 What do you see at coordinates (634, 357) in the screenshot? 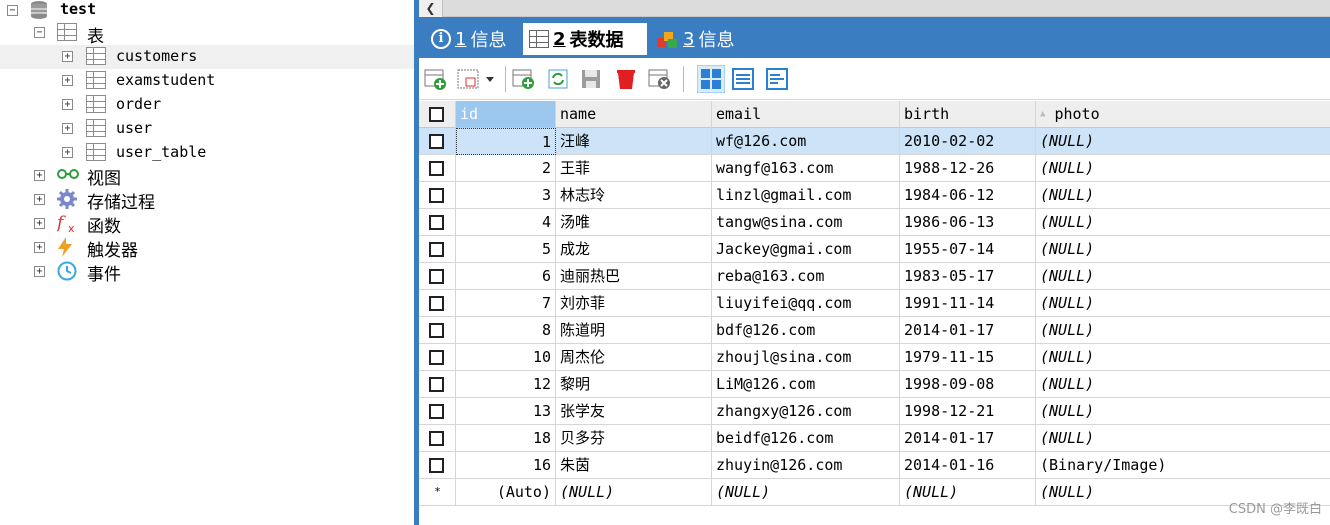
I see `cell-name: 周杰伦` at bounding box center [634, 357].